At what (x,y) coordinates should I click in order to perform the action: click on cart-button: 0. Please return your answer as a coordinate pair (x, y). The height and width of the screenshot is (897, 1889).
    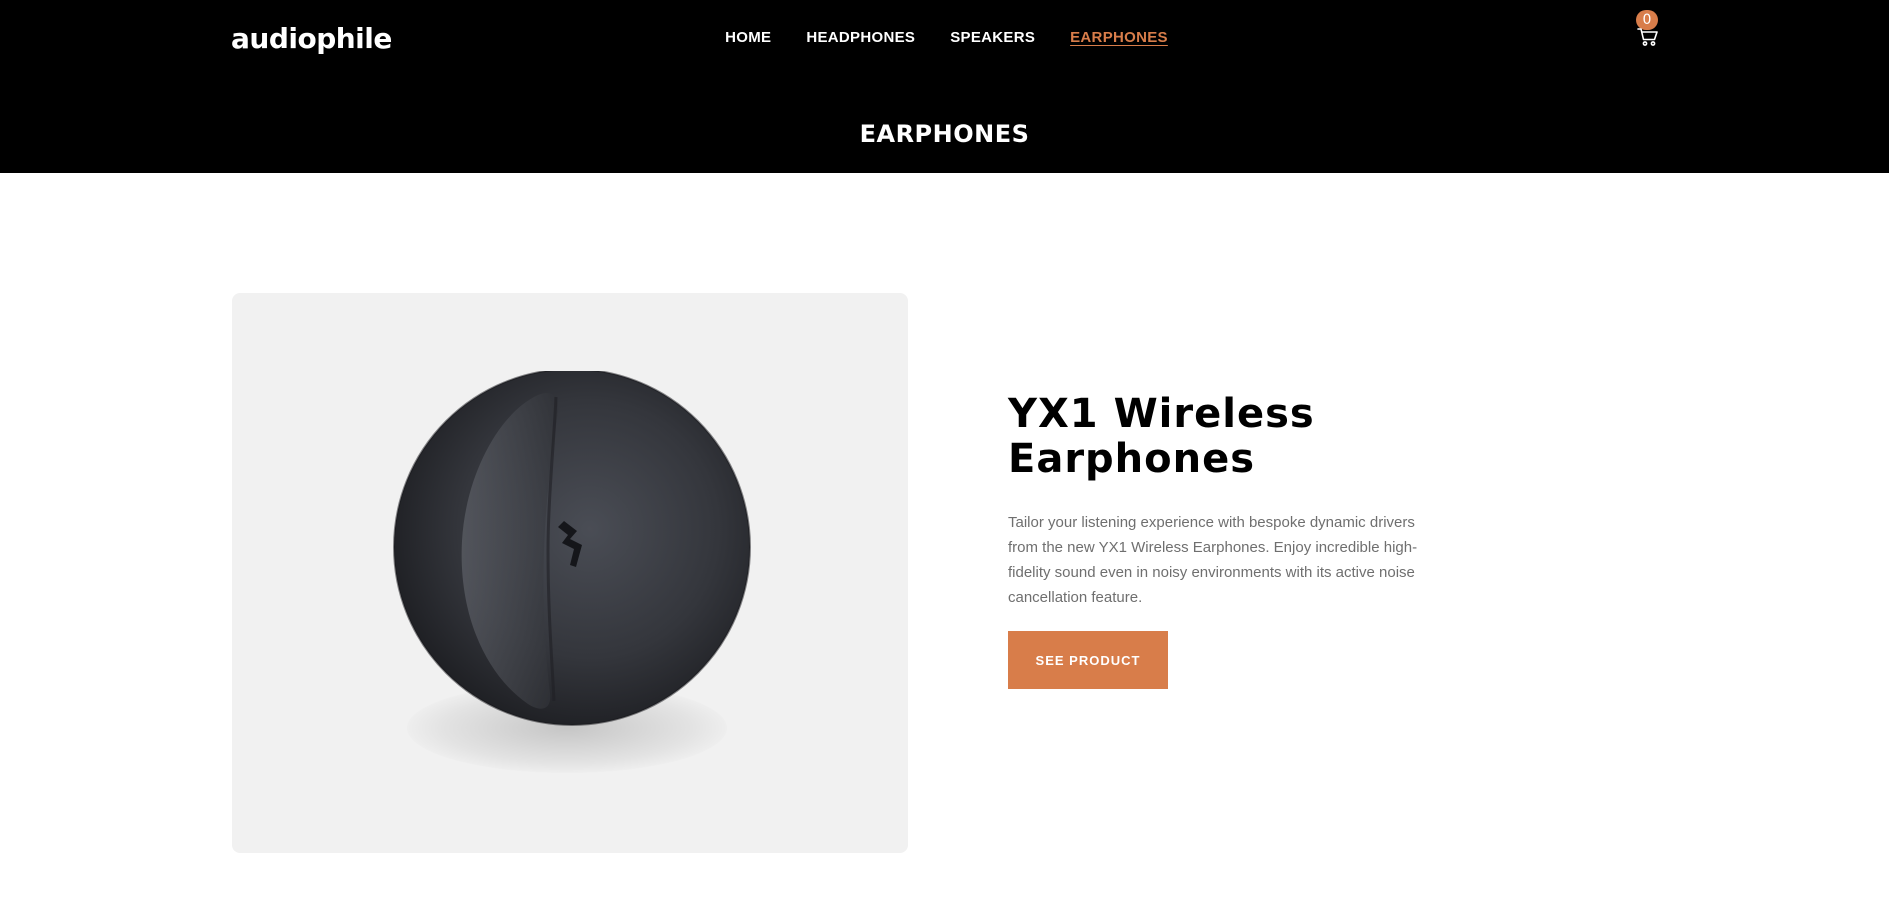
    Looking at the image, I should click on (1649, 30).